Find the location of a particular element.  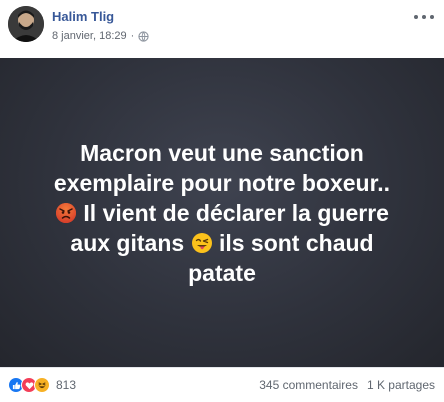

comments-count-link: 345 commentaires is located at coordinates (308, 385).